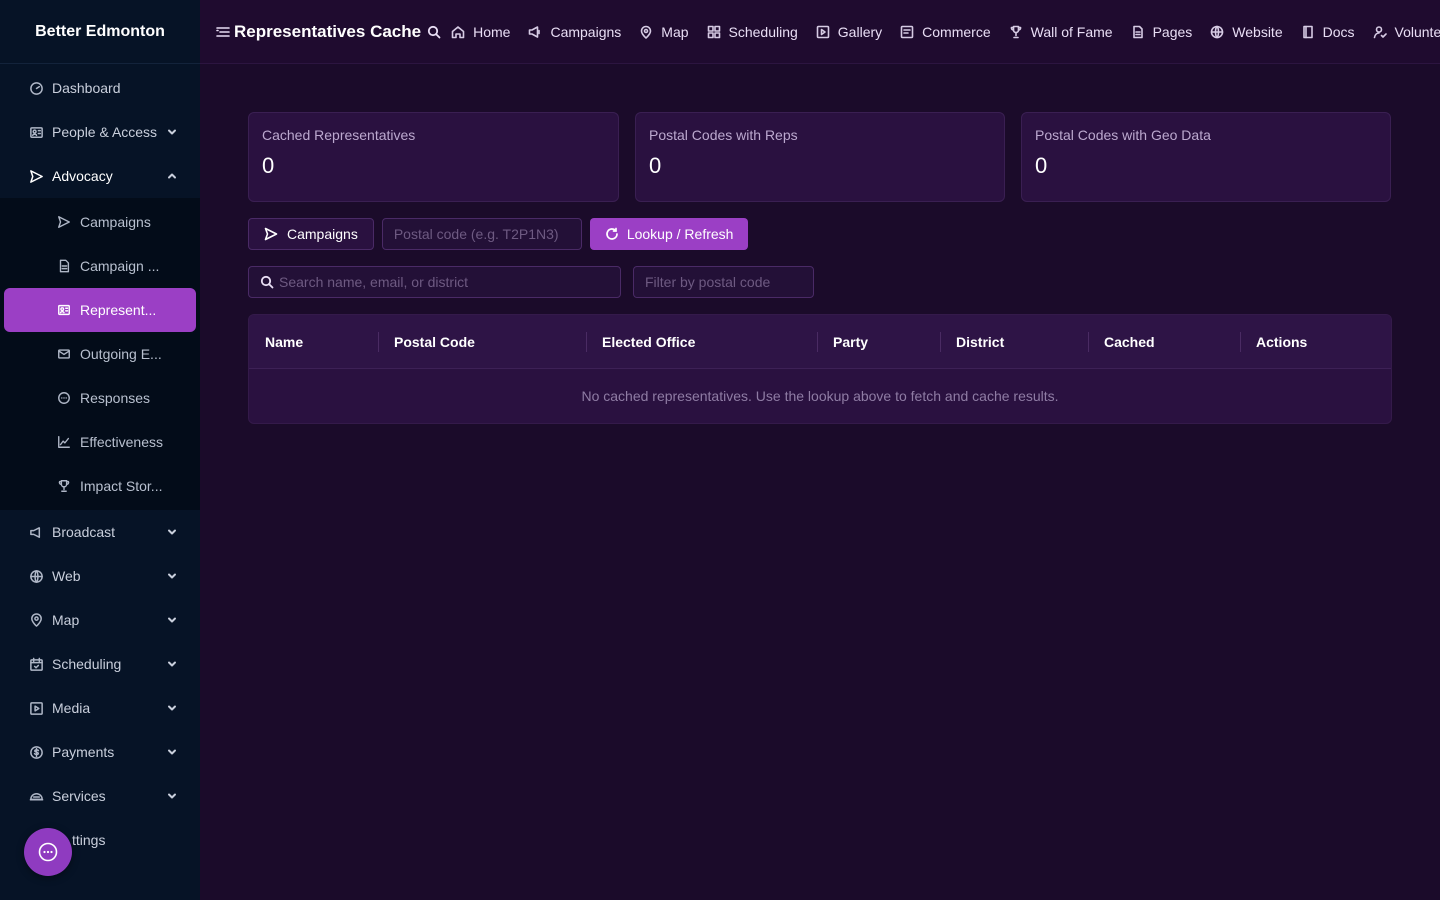  What do you see at coordinates (100, 708) in the screenshot?
I see `sidebar-item-media: Media` at bounding box center [100, 708].